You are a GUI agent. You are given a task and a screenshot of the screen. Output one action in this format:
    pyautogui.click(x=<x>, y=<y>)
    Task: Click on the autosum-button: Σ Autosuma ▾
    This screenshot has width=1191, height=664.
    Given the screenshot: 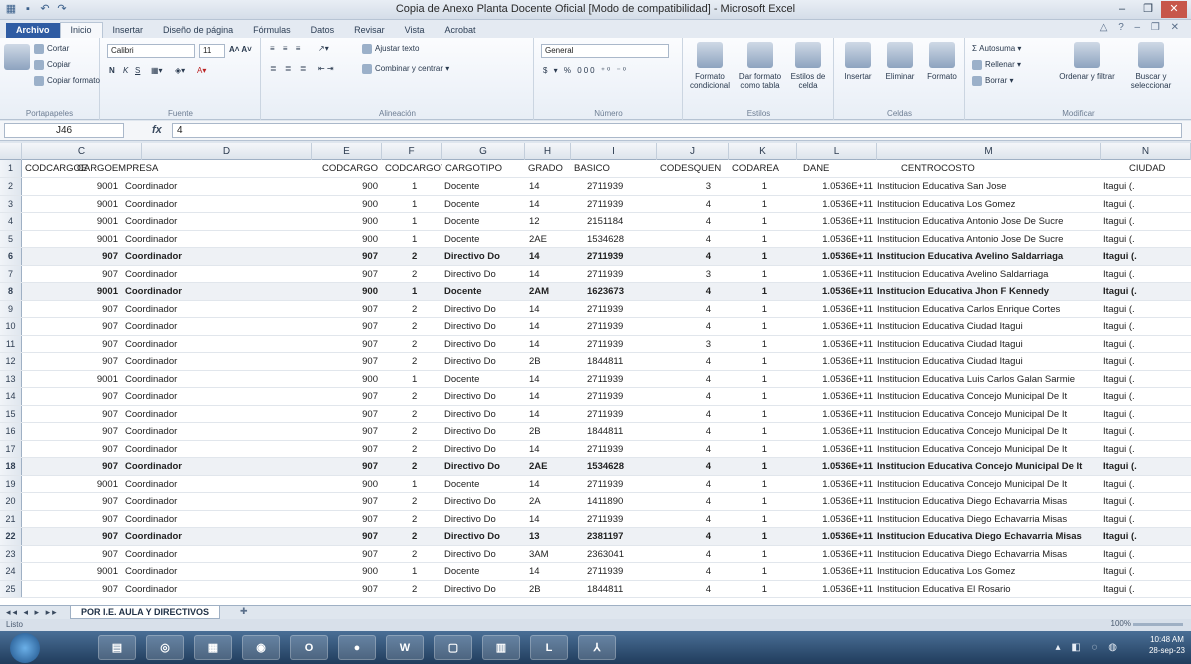 What is the action you would take?
    pyautogui.click(x=996, y=48)
    